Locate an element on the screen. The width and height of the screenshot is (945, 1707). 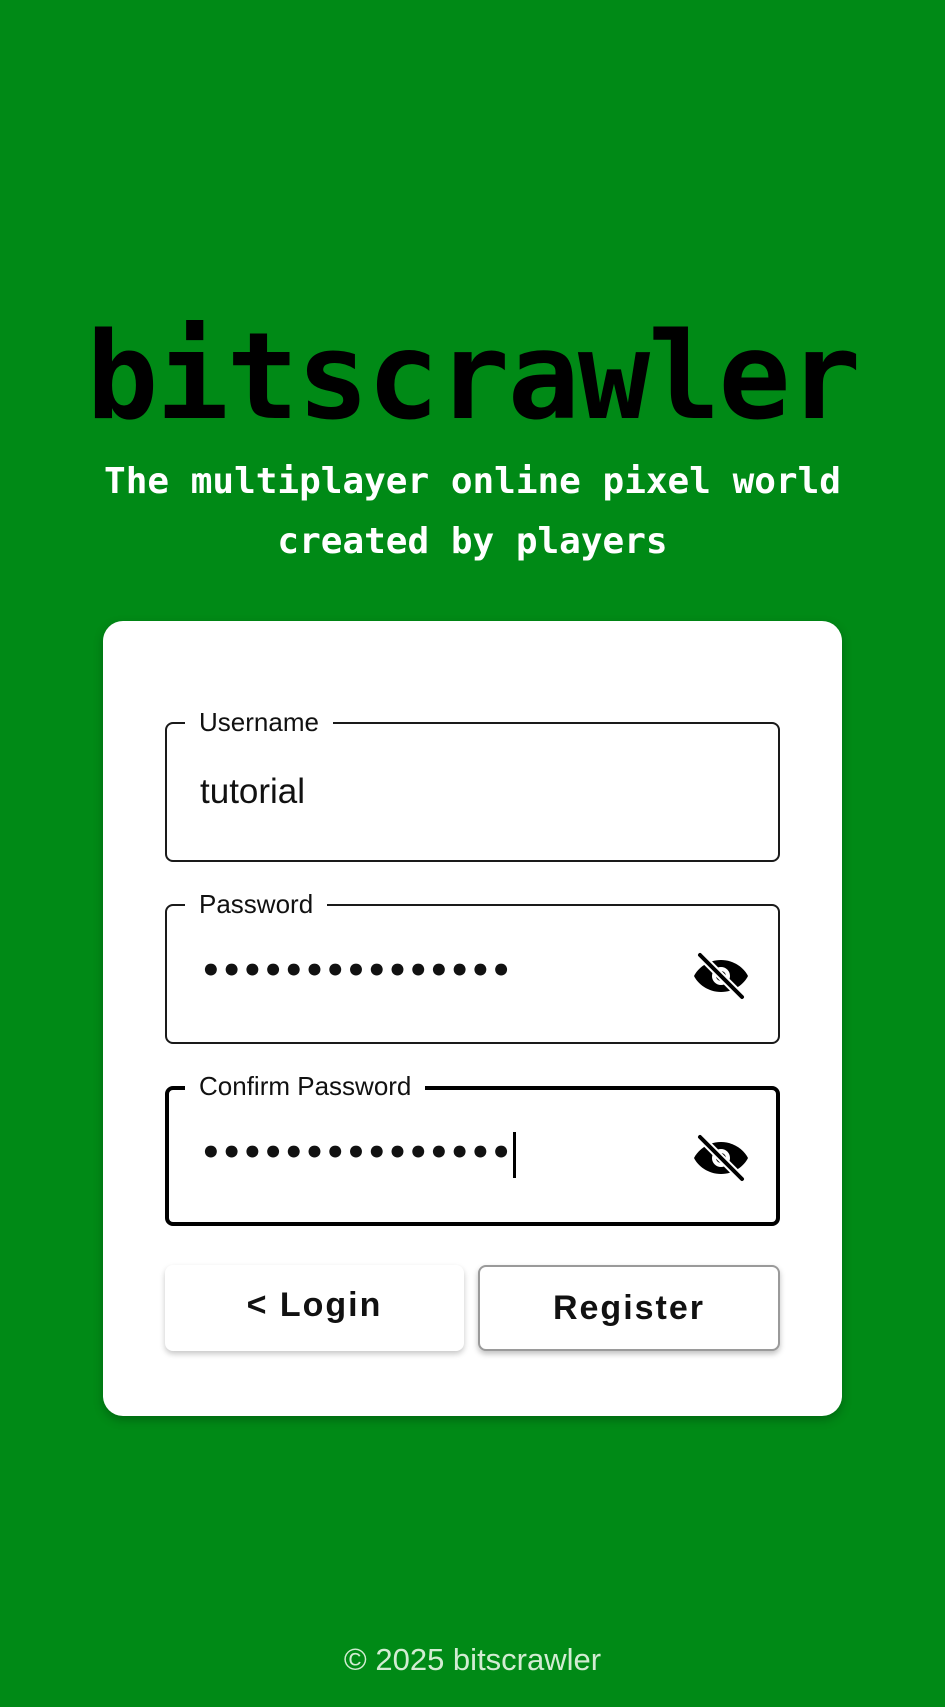
confirm-password-field: Confirm Password ••••••••••••••• is located at coordinates (472, 1148).